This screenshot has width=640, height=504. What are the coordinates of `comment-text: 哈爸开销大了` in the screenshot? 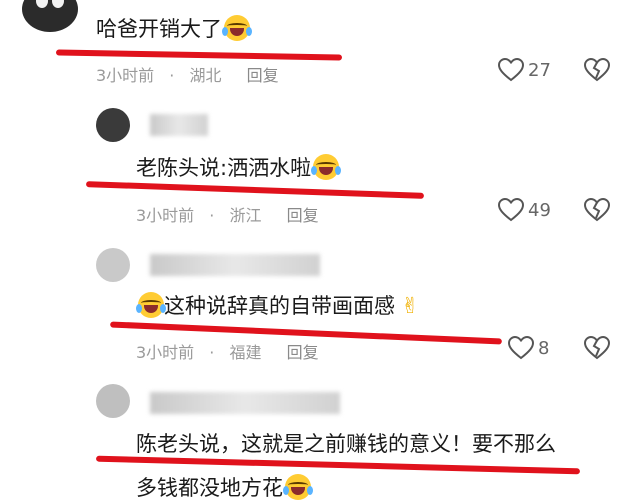 It's located at (174, 28).